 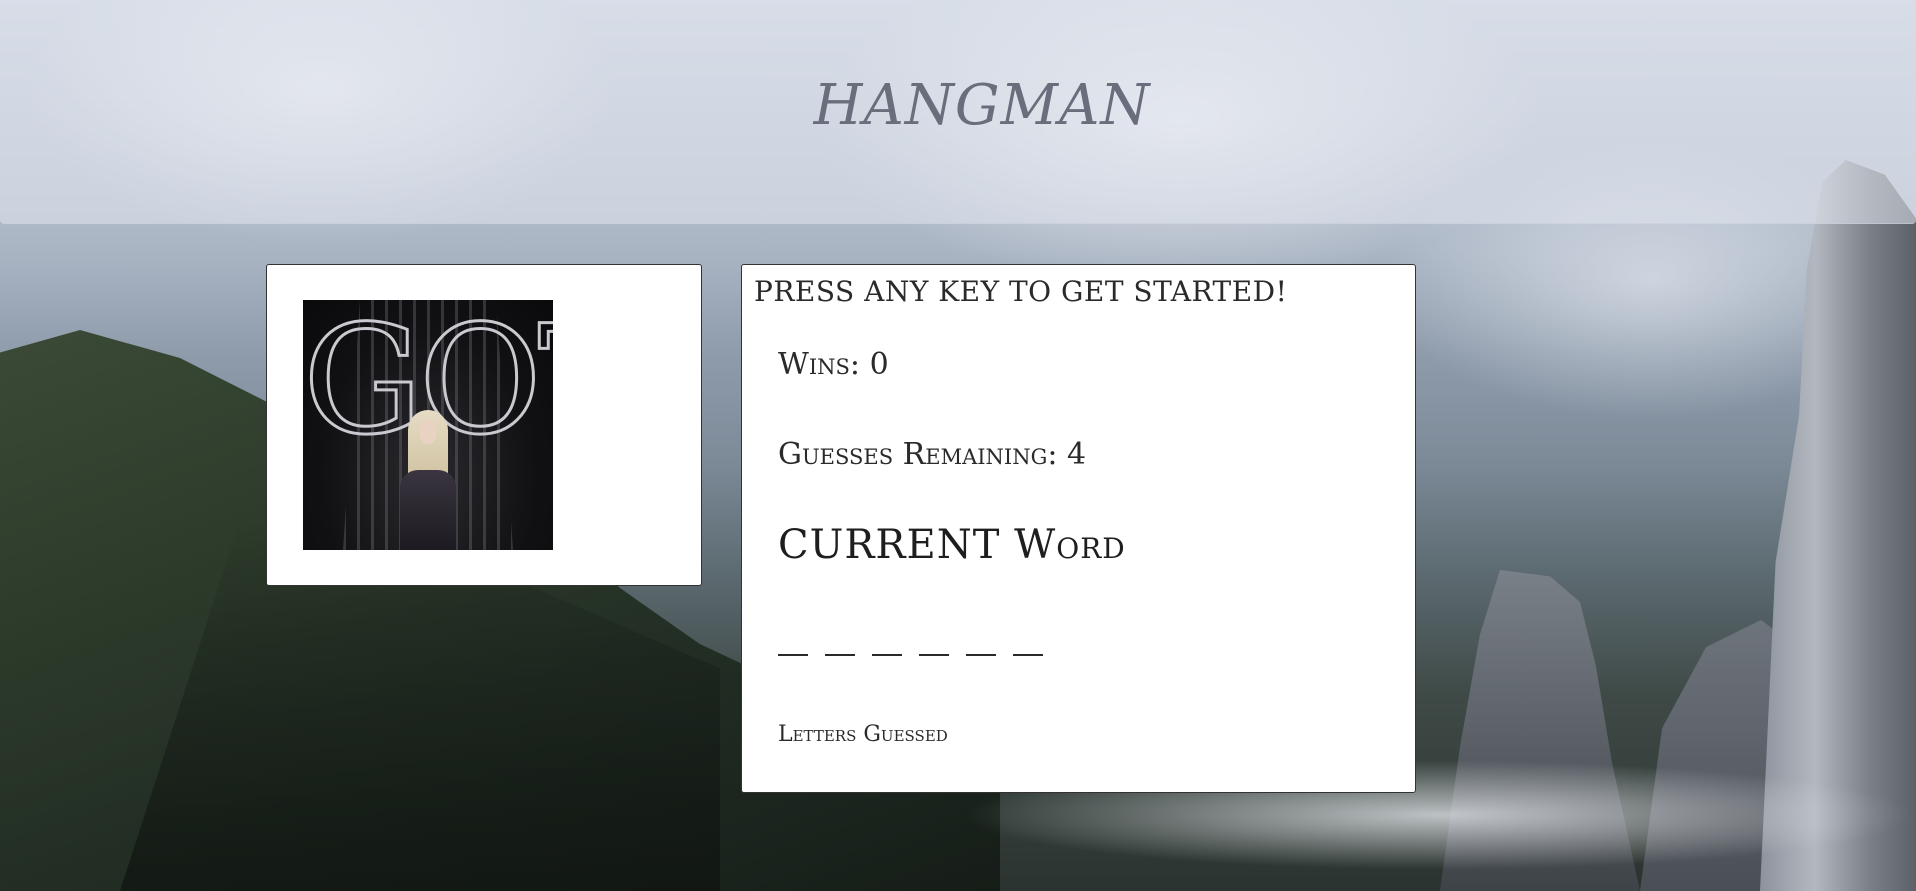 What do you see at coordinates (910, 638) in the screenshot?
I see `current-word-blanks` at bounding box center [910, 638].